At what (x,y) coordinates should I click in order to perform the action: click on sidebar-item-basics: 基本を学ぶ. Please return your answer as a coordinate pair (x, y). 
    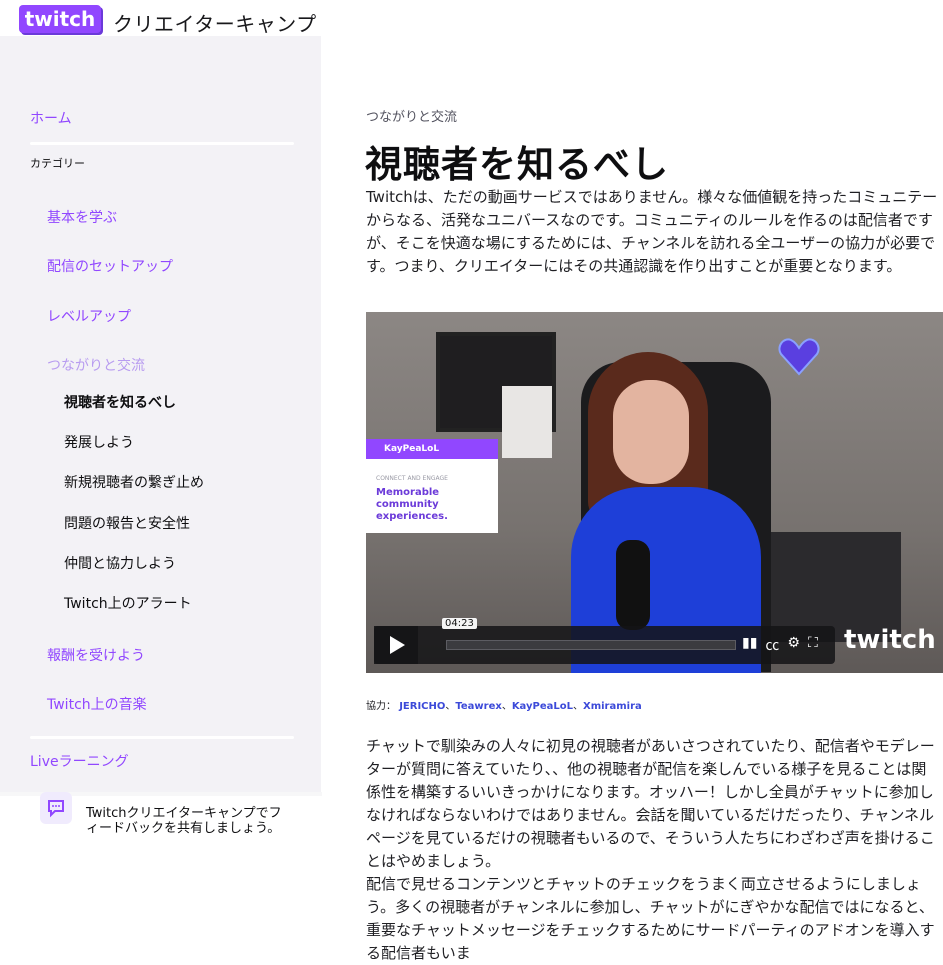
    Looking at the image, I should click on (82, 217).